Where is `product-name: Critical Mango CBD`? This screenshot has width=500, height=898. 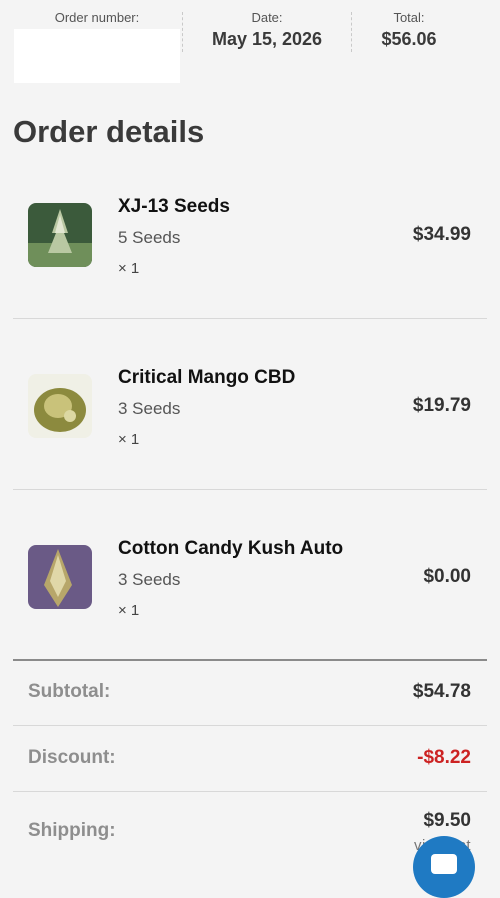
product-name: Critical Mango CBD is located at coordinates (206, 378).